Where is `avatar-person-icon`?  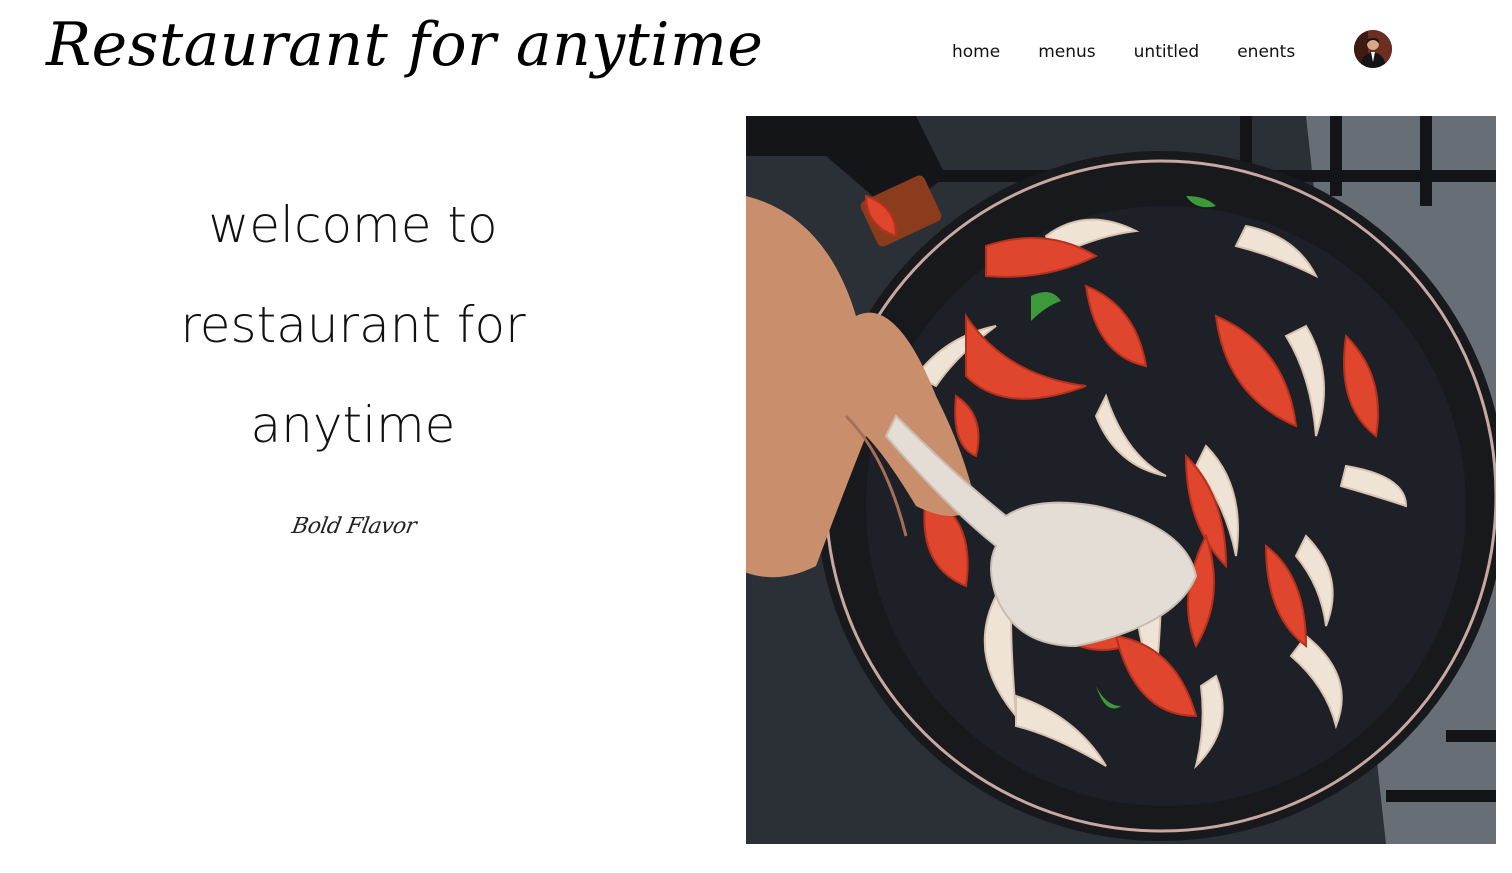
avatar-person-icon is located at coordinates (1373, 49).